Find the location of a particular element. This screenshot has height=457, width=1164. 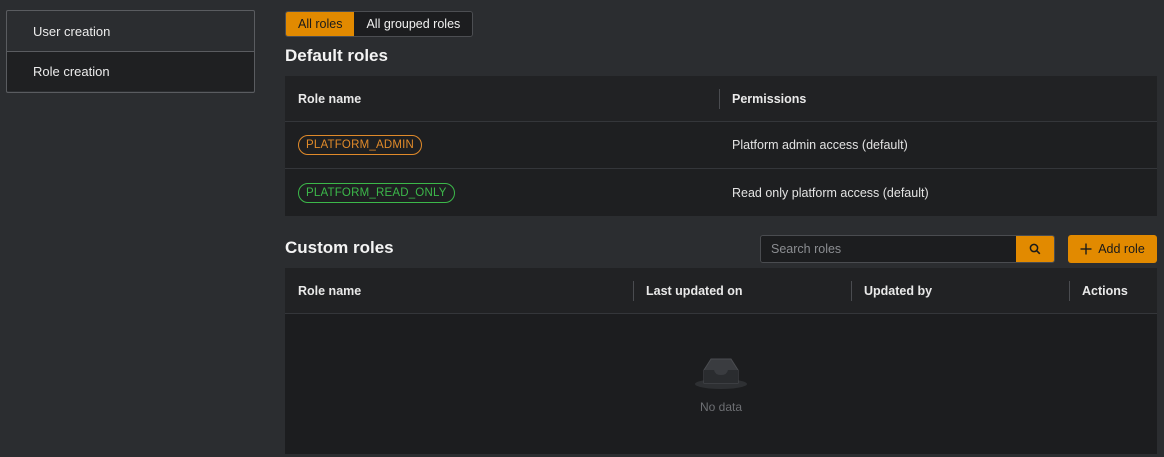

tab-all-grouped-roles: All grouped roles is located at coordinates (413, 24).